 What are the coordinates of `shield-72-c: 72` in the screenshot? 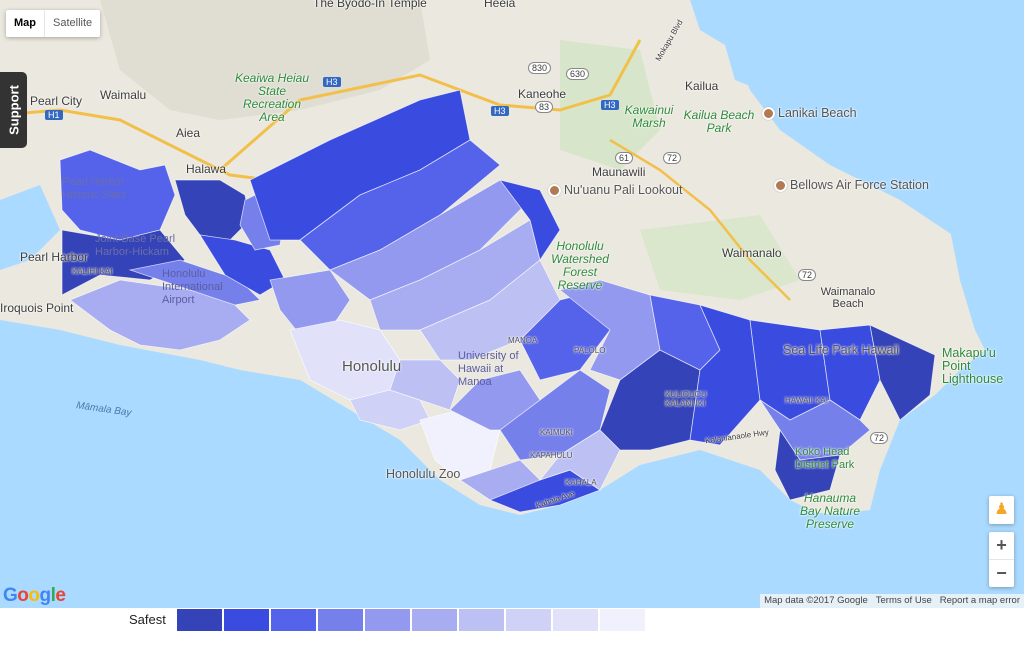 It's located at (879, 438).